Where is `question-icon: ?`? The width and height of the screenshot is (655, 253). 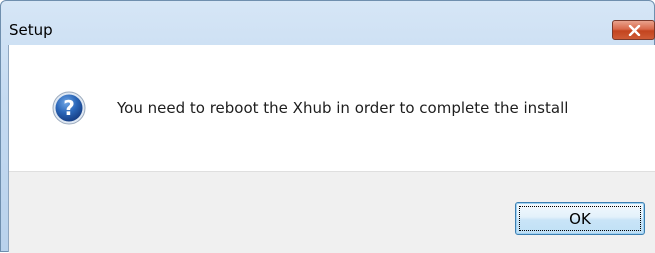 question-icon: ? is located at coordinates (69, 108).